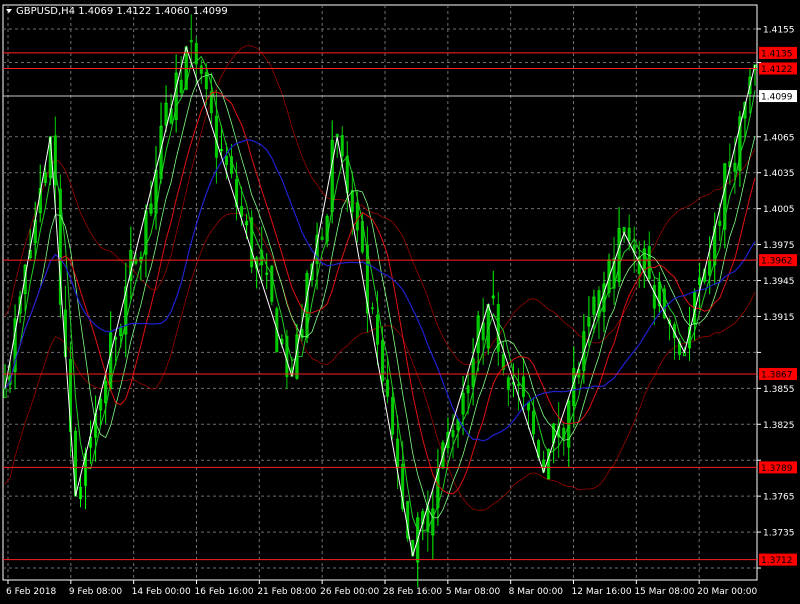 The height and width of the screenshot is (604, 800). What do you see at coordinates (161, 592) in the screenshot?
I see `x-tick-label: 14 Feb 00:00` at bounding box center [161, 592].